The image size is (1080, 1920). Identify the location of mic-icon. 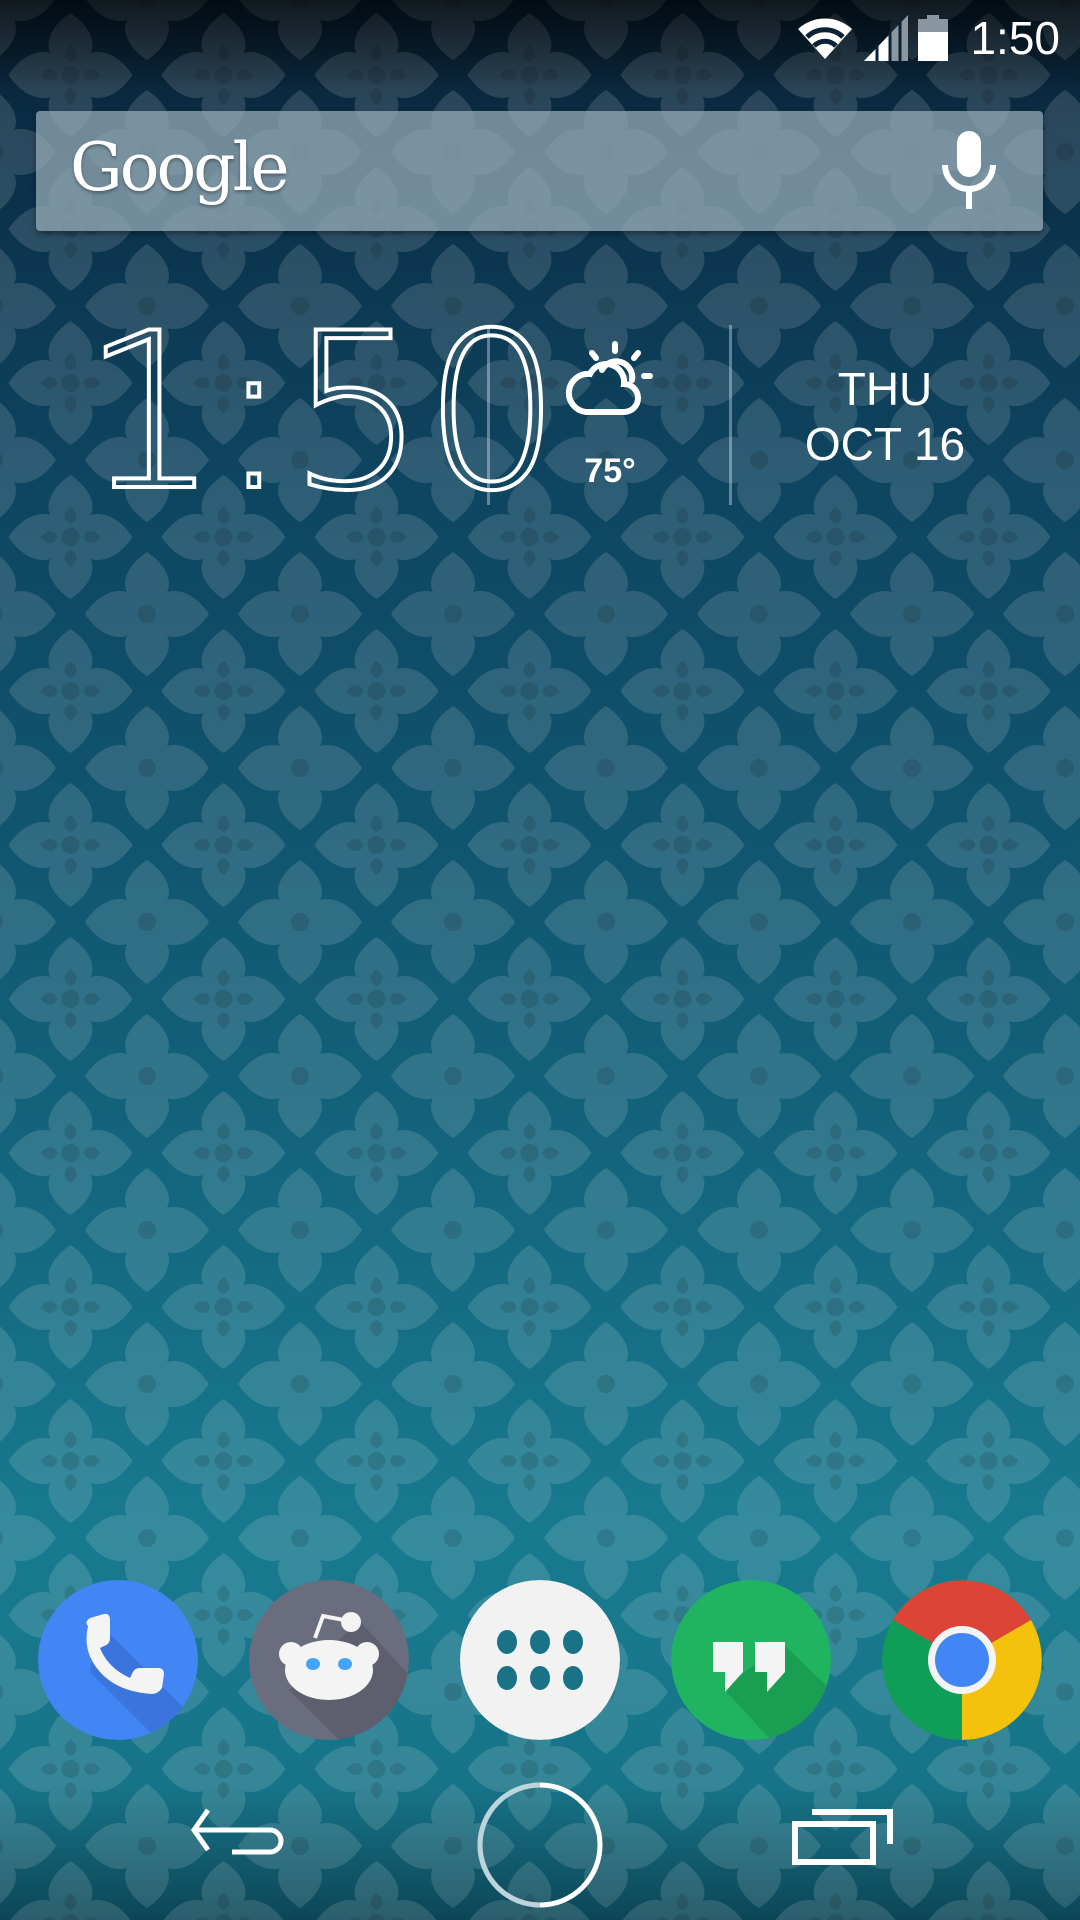
(969, 170).